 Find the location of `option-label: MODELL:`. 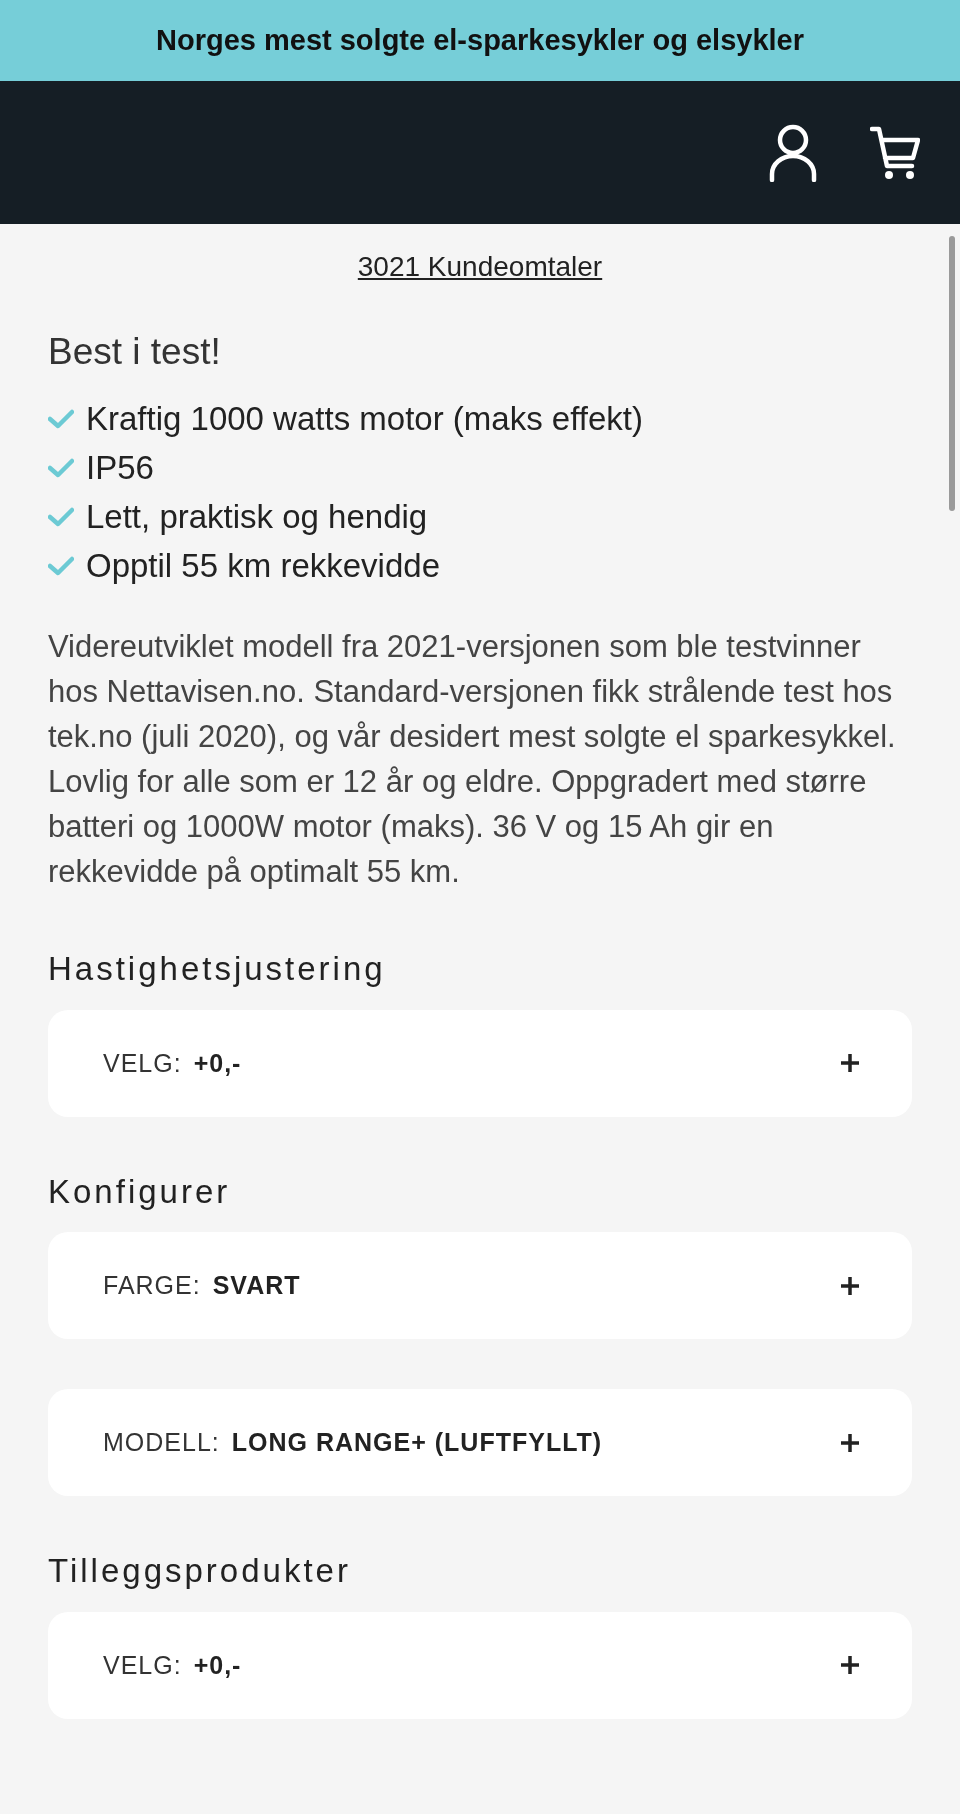

option-label: MODELL: is located at coordinates (161, 1443).